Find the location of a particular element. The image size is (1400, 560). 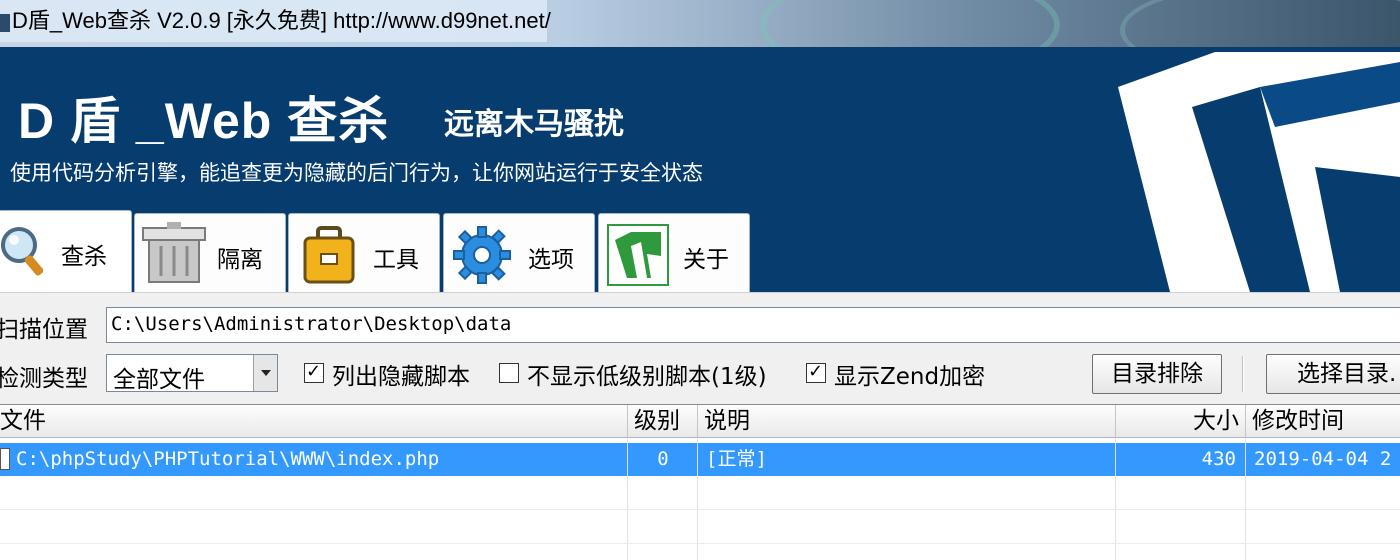

tab-options: 选项 is located at coordinates (519, 253).